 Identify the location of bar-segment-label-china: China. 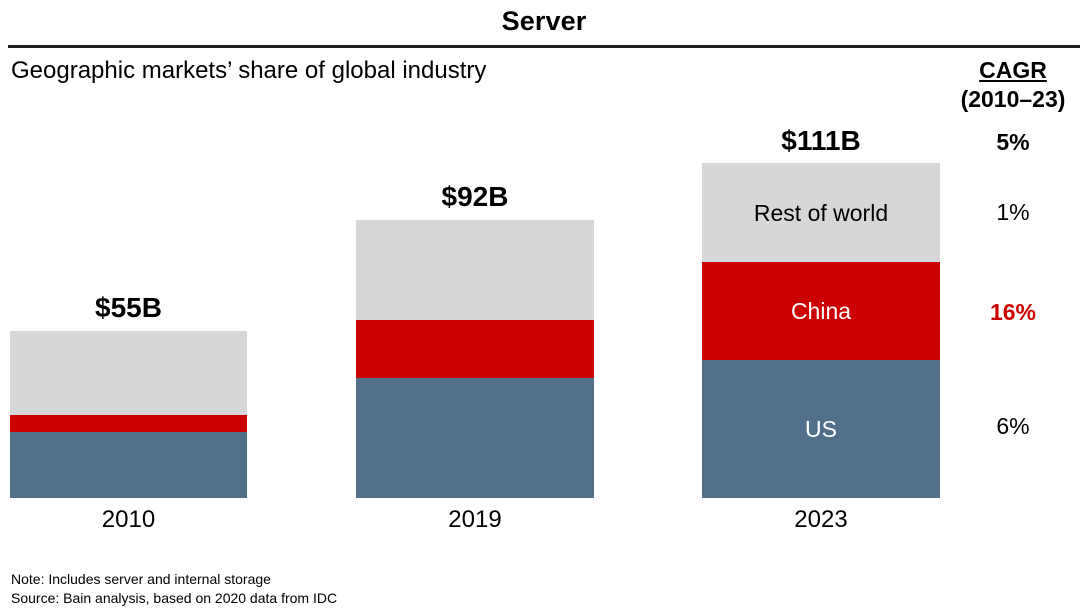
(821, 311).